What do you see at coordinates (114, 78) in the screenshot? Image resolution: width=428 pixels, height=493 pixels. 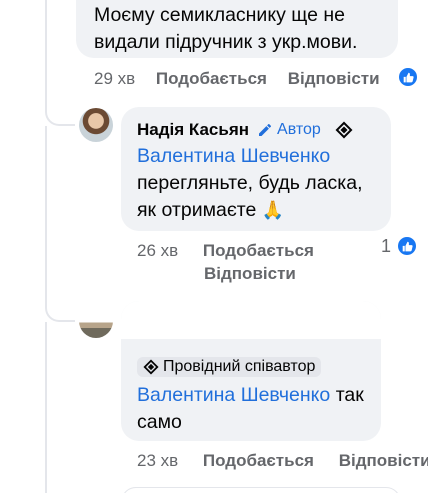 I see `comment-time: 29 хв` at bounding box center [114, 78].